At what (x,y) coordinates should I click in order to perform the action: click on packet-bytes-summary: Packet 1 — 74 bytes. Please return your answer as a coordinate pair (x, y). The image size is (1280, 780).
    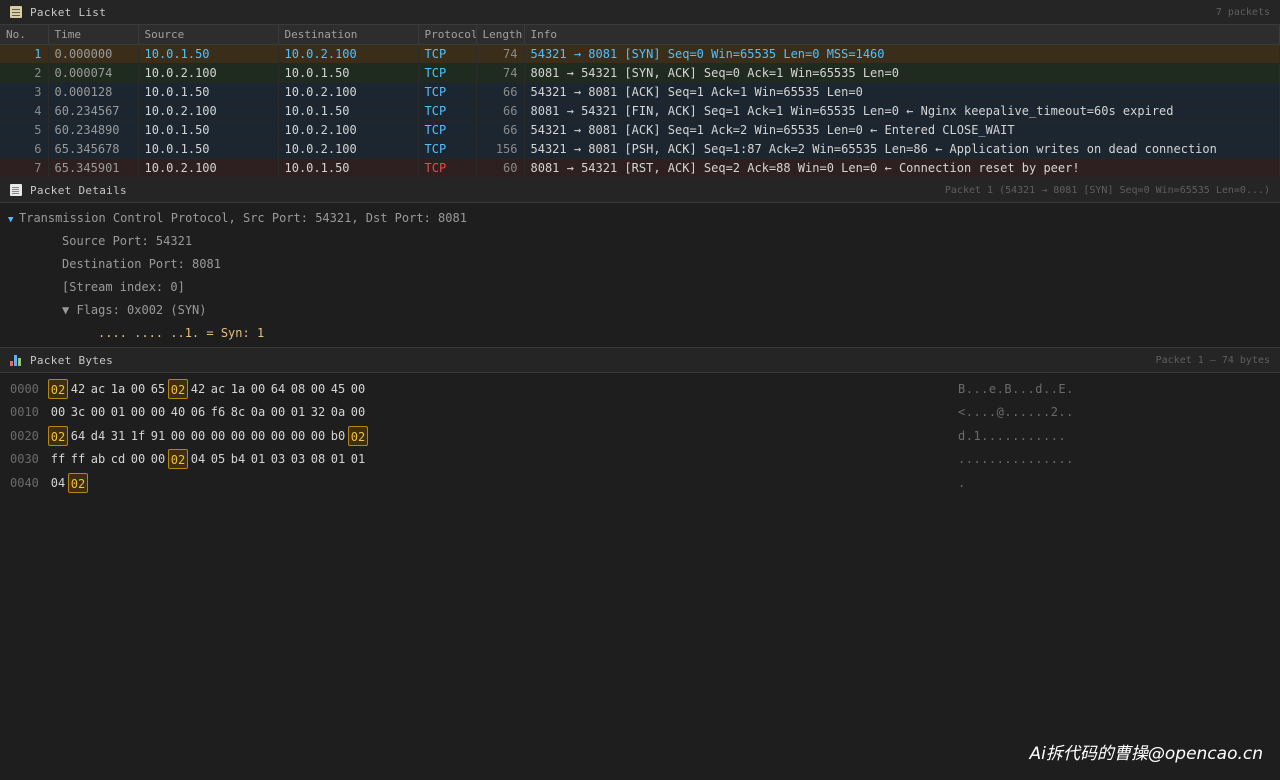
    Looking at the image, I should click on (1212, 360).